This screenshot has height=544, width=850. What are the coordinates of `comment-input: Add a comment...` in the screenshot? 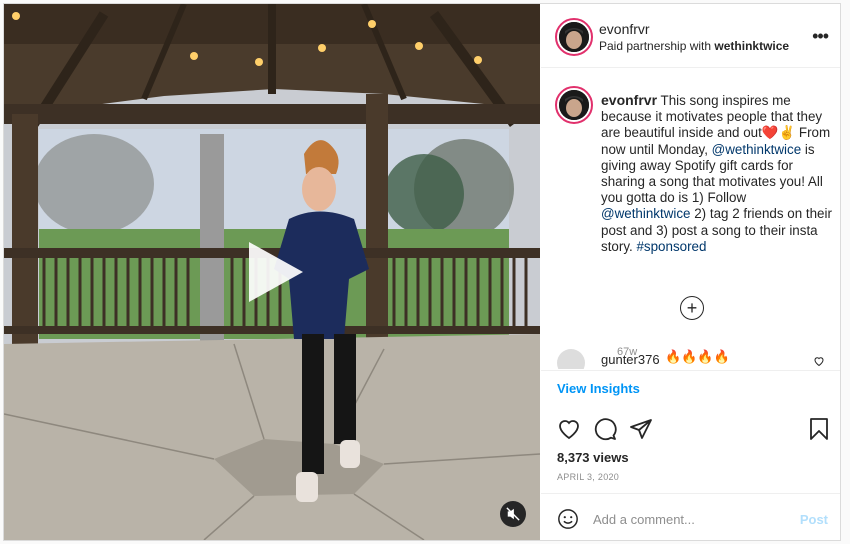 It's located at (644, 519).